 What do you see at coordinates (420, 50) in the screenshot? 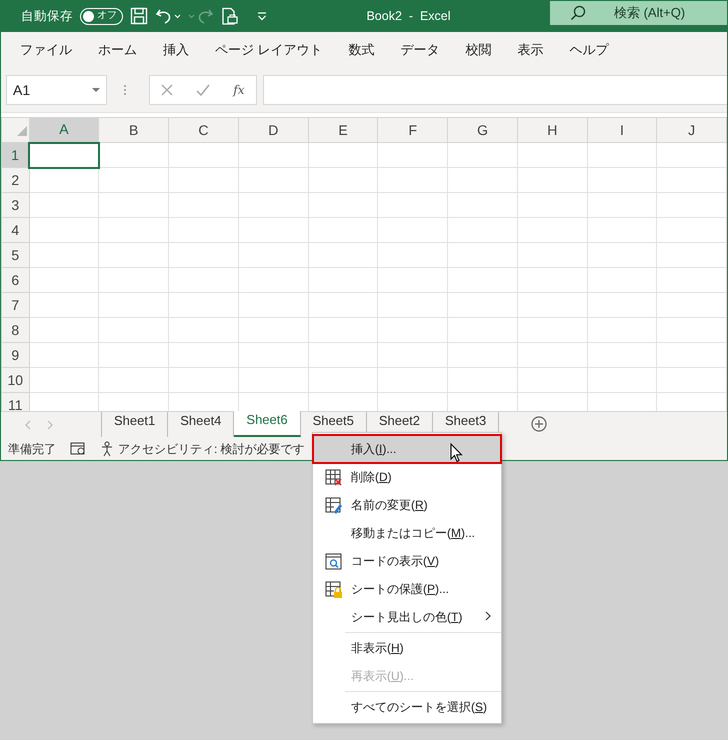
I see `ribbon-tab: データ` at bounding box center [420, 50].